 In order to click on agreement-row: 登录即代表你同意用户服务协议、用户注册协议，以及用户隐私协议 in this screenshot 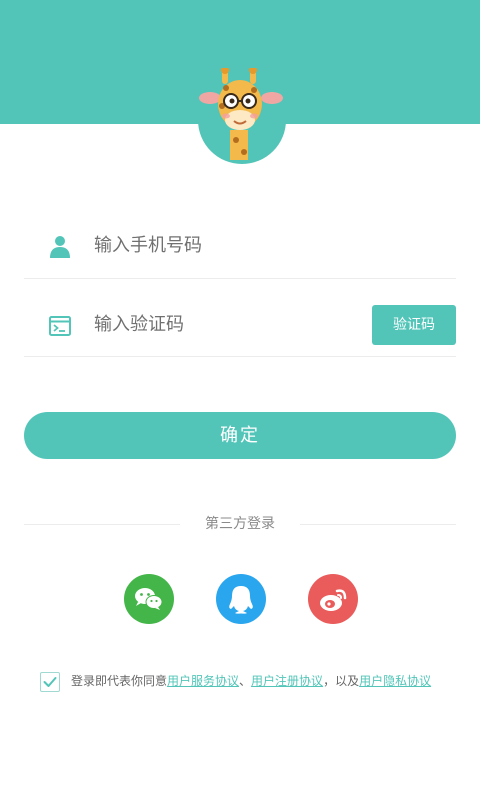, I will do `click(250, 682)`.